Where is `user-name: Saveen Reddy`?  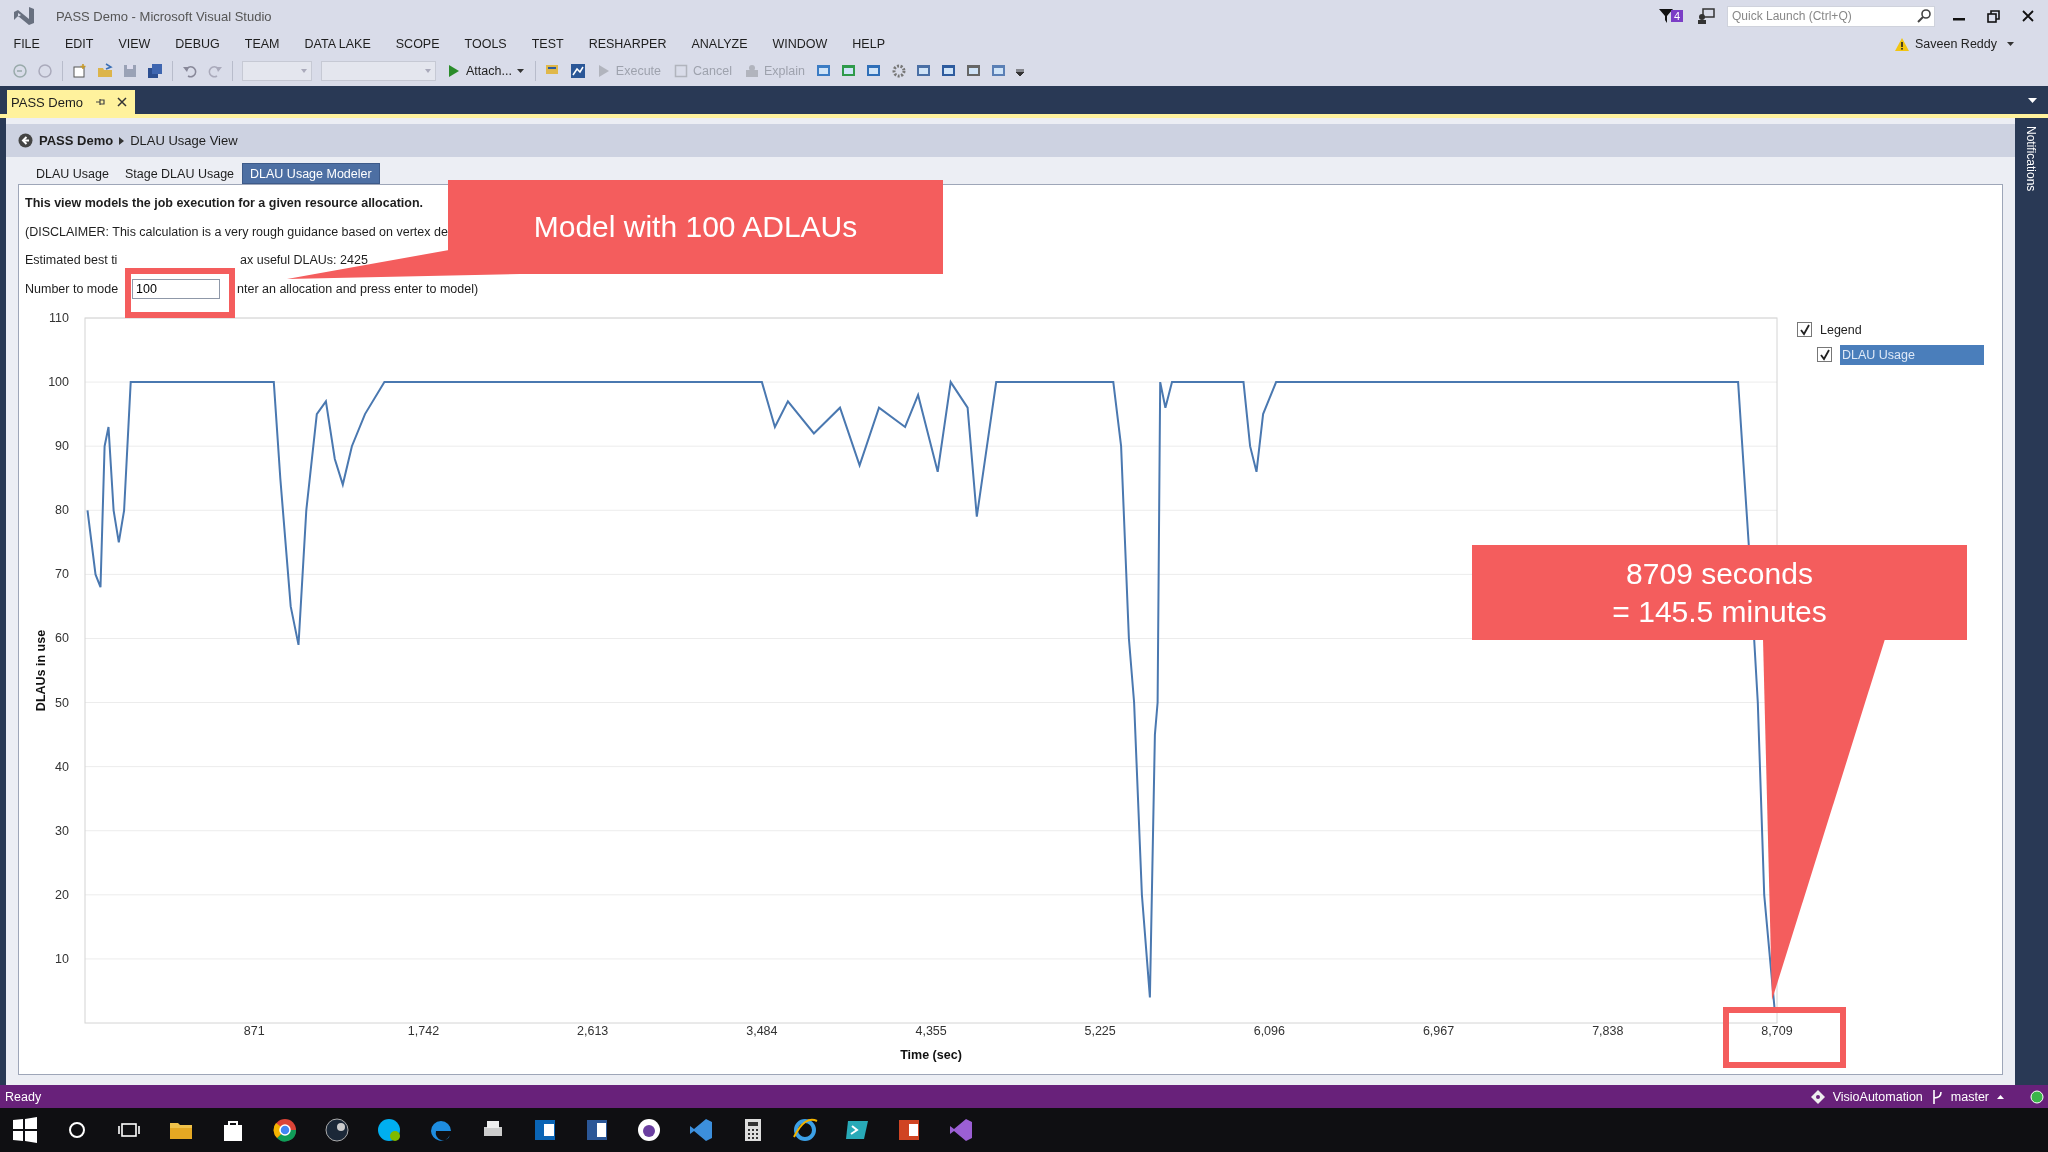
user-name: Saveen Reddy is located at coordinates (1956, 44).